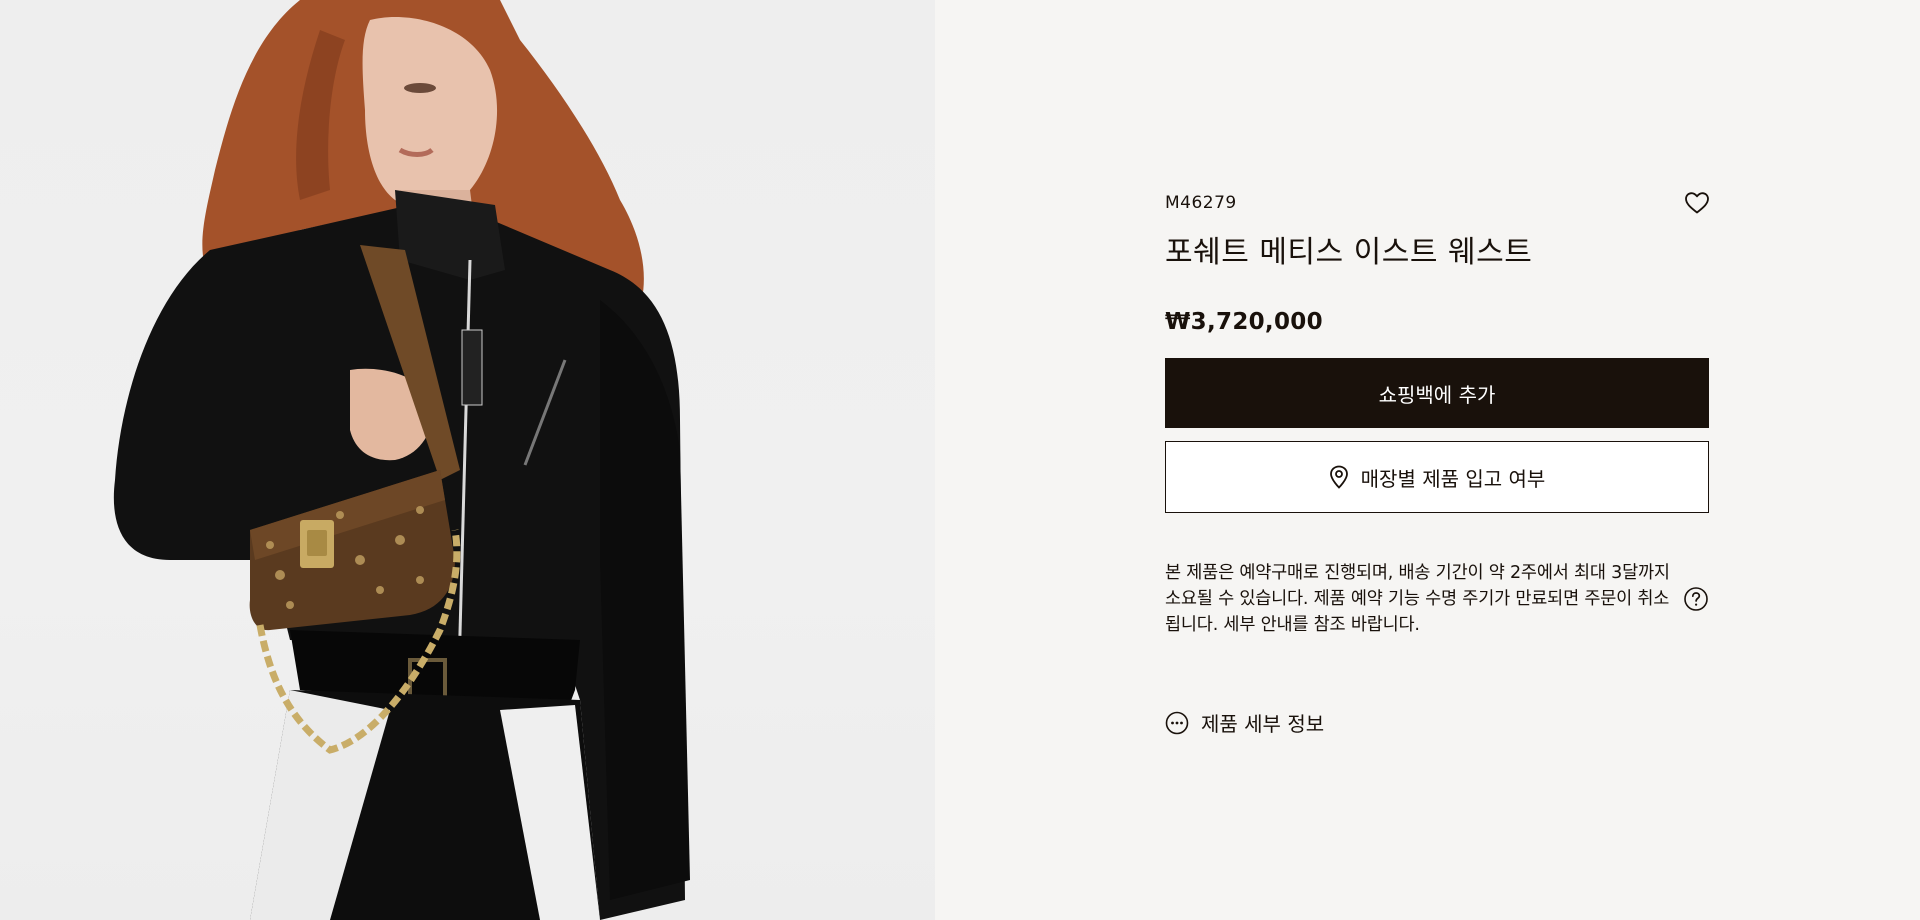 The height and width of the screenshot is (920, 1920). I want to click on more-circle-icon, so click(1177, 722).